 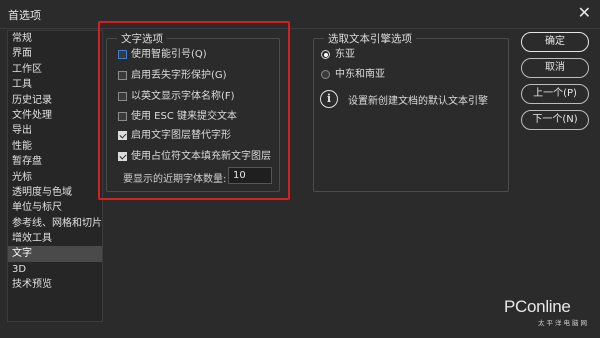 What do you see at coordinates (142, 38) in the screenshot?
I see `text-options-title: 文字选项` at bounding box center [142, 38].